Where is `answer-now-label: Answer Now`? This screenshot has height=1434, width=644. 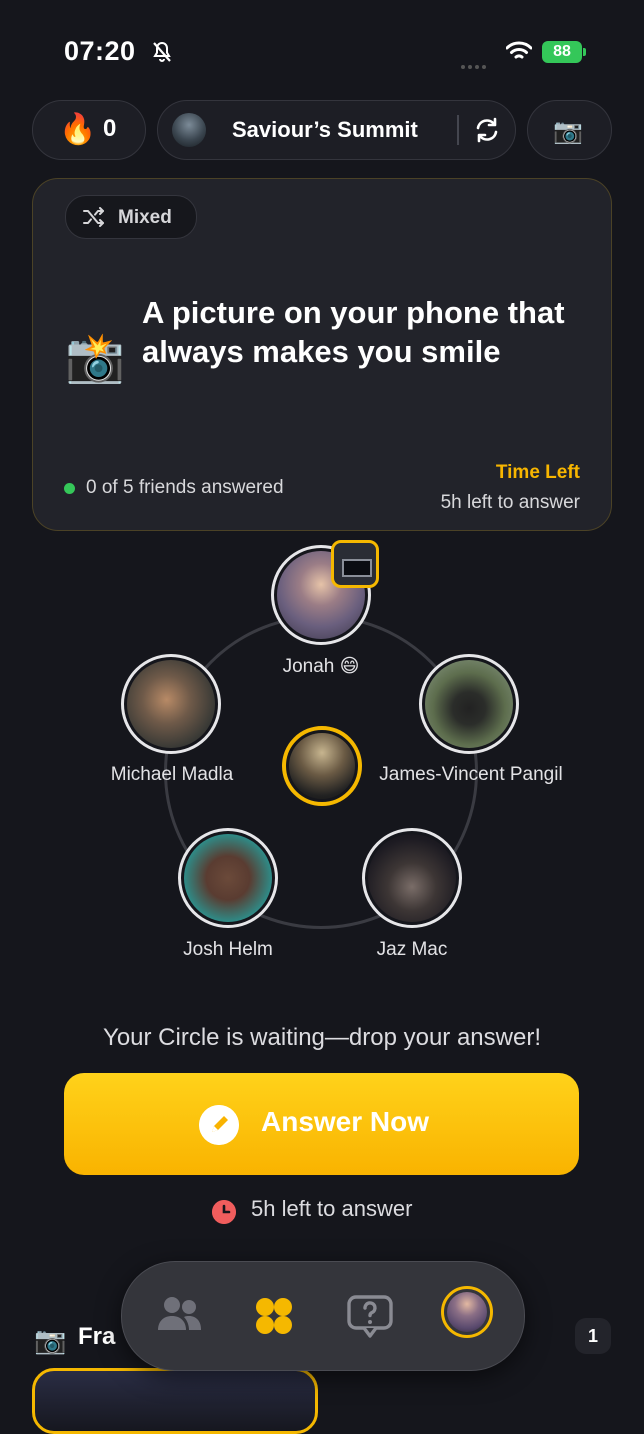 answer-now-label: Answer Now is located at coordinates (345, 1121).